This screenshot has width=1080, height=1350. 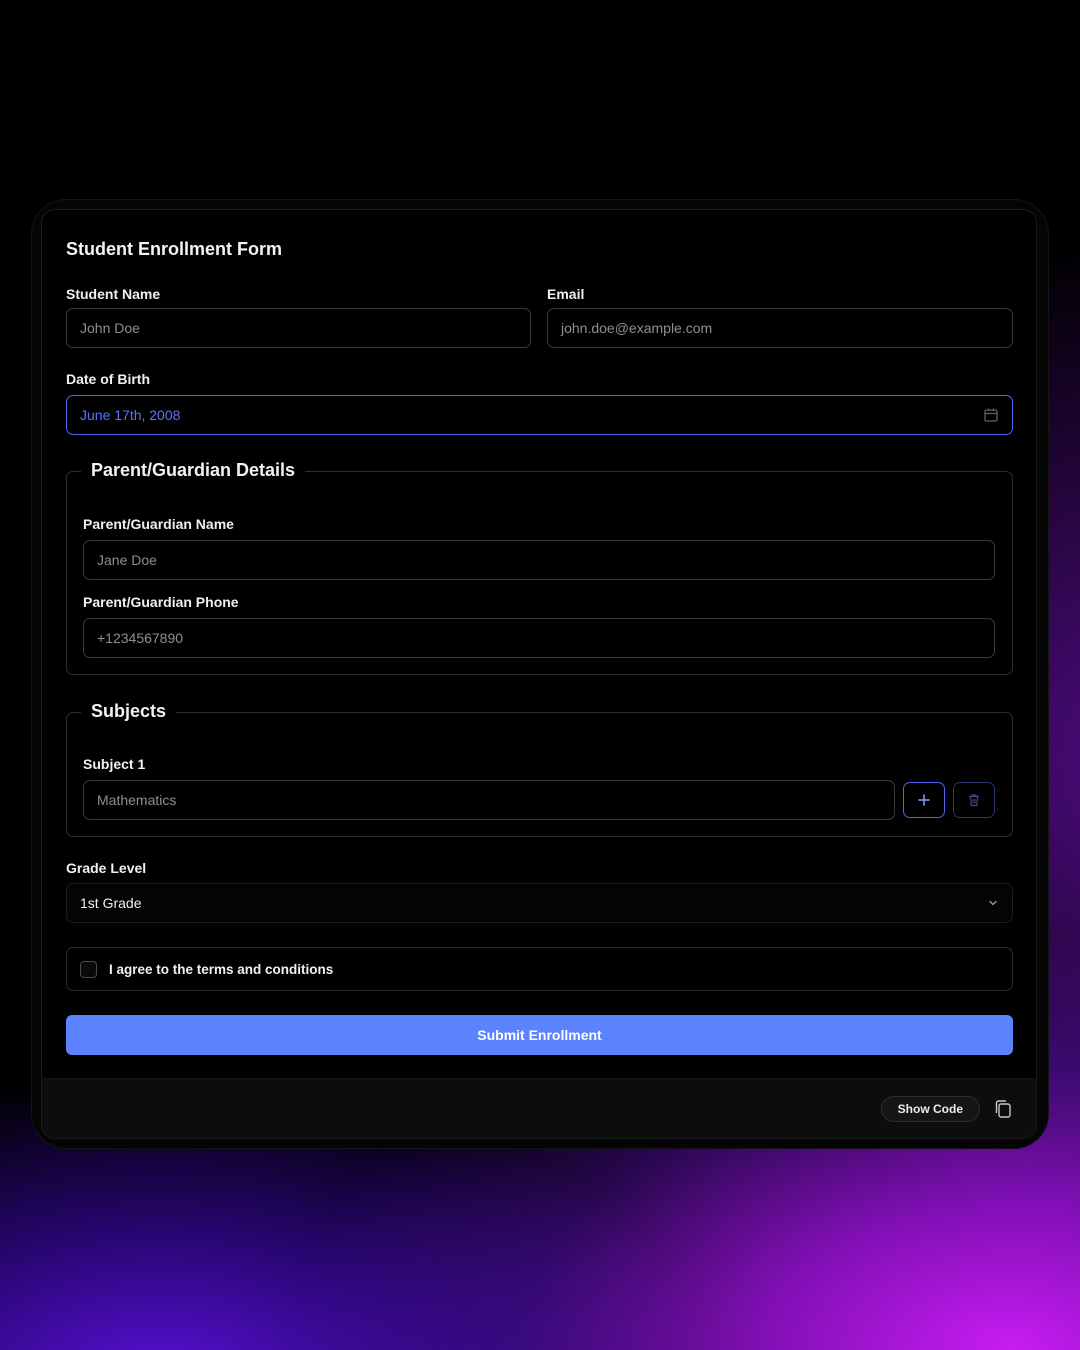 I want to click on dob-value: June 17th, 2008, so click(x=130, y=415).